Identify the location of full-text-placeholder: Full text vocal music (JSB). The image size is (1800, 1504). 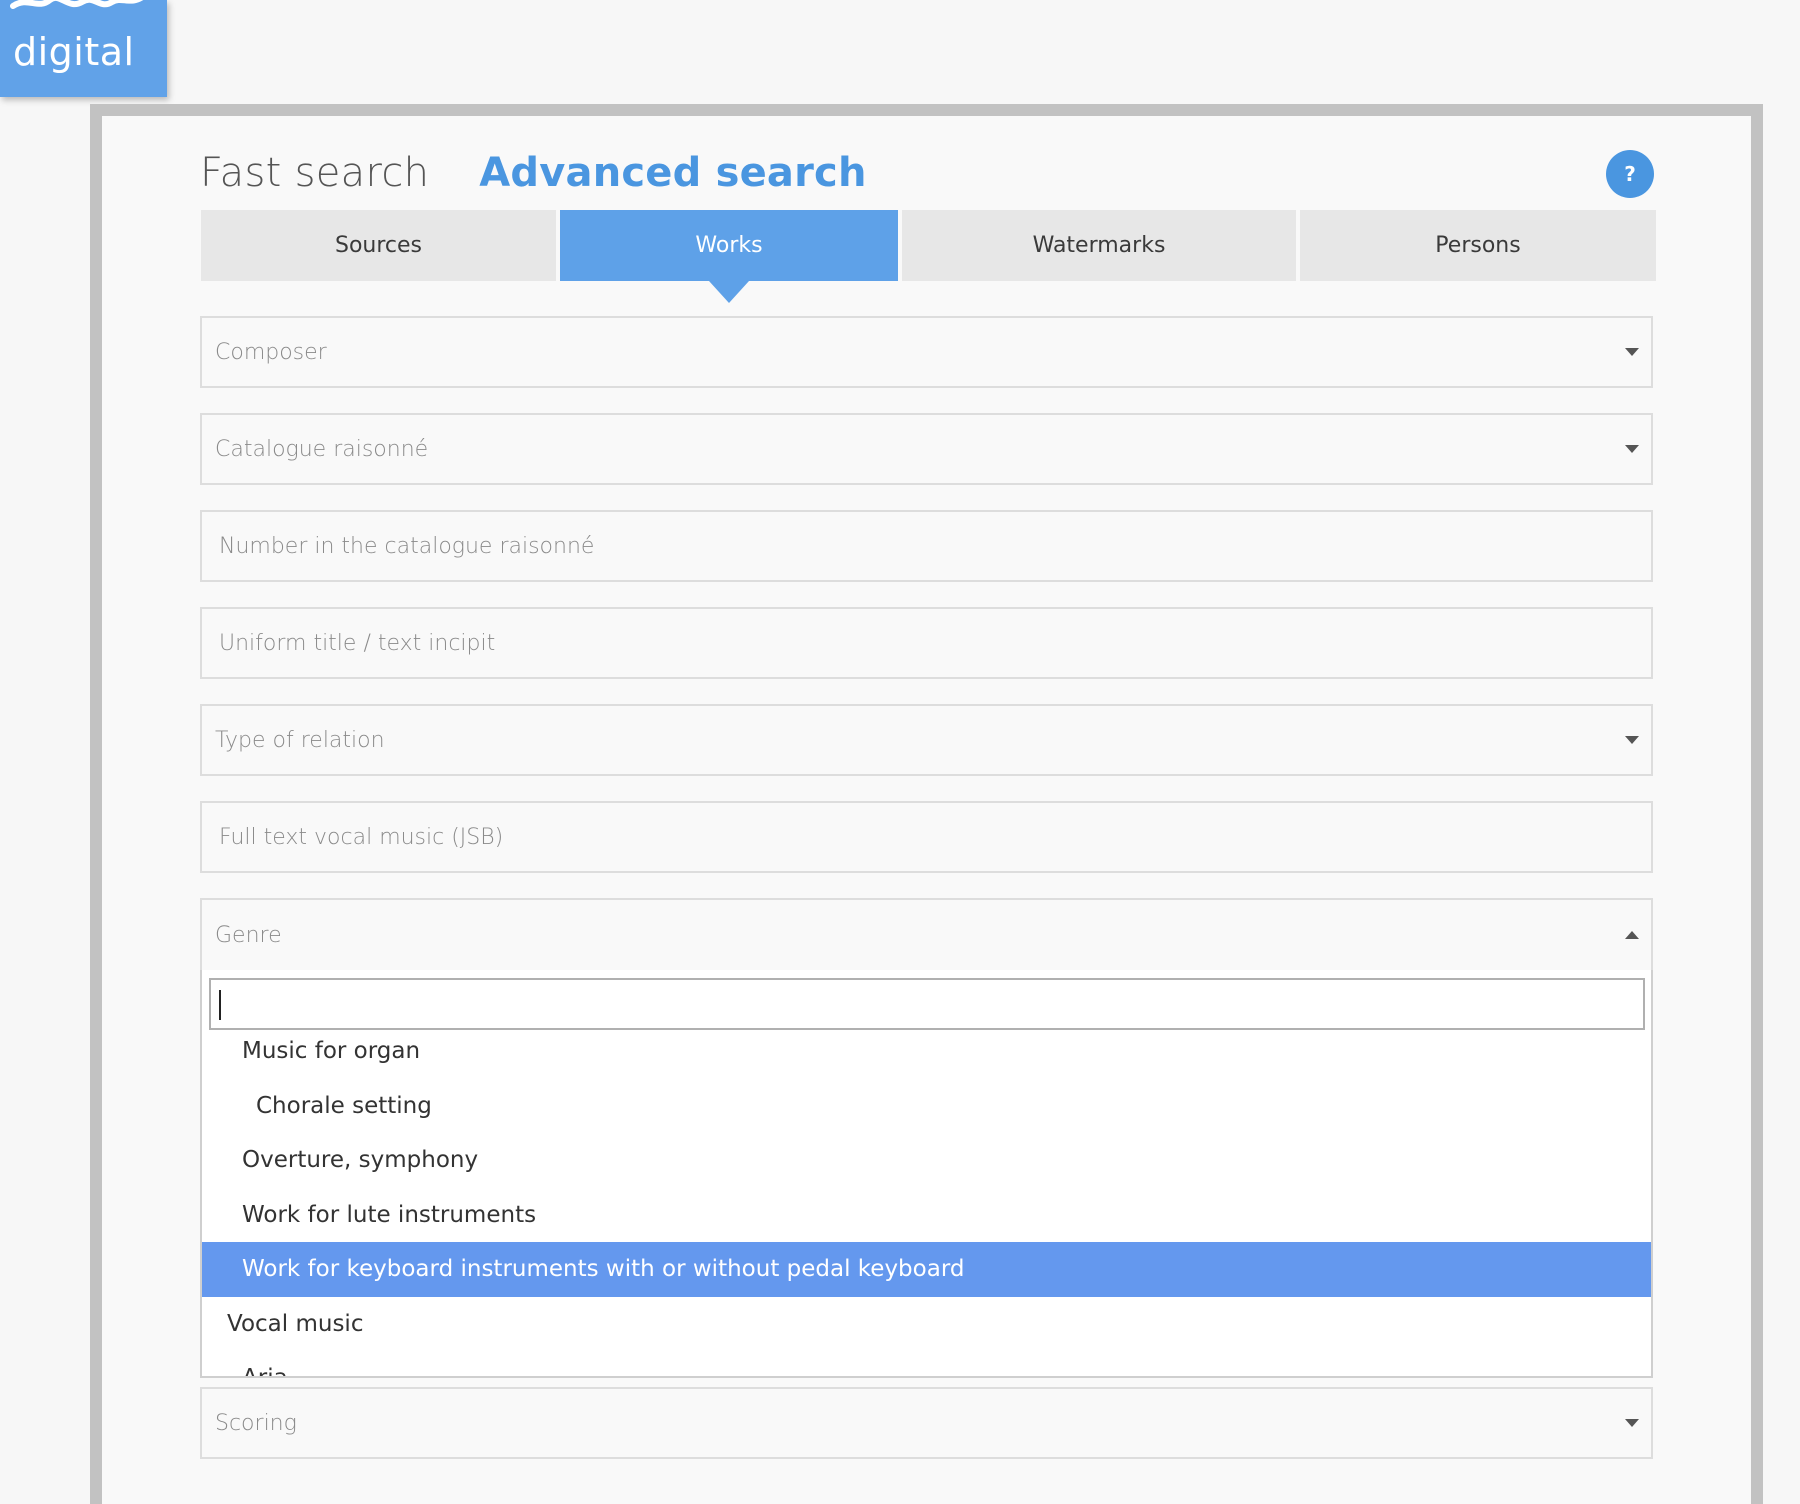
(361, 837).